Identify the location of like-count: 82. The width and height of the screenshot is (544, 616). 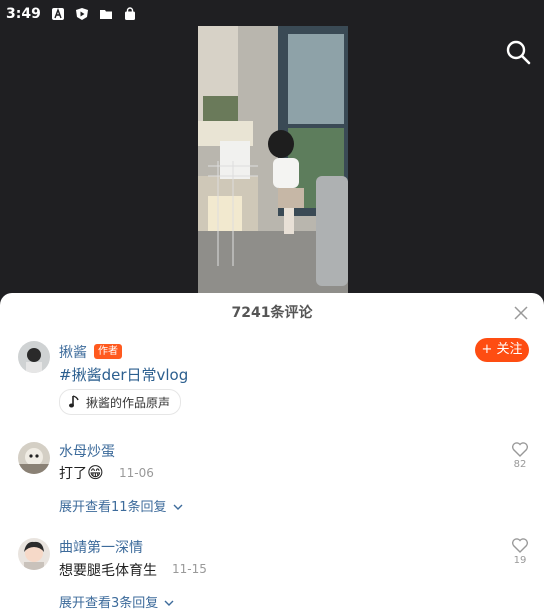
(520, 464).